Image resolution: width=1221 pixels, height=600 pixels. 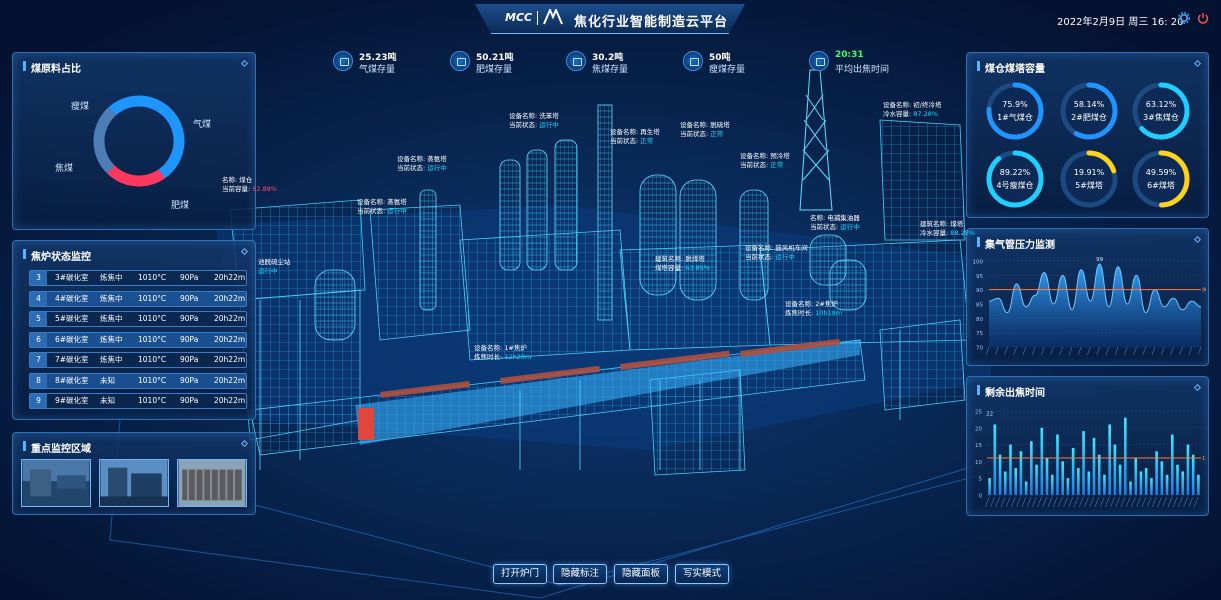 What do you see at coordinates (138, 278) in the screenshot?
I see `table-row: 3 3#碳化室 炼焦中 1010°C 90Pa 20h22m` at bounding box center [138, 278].